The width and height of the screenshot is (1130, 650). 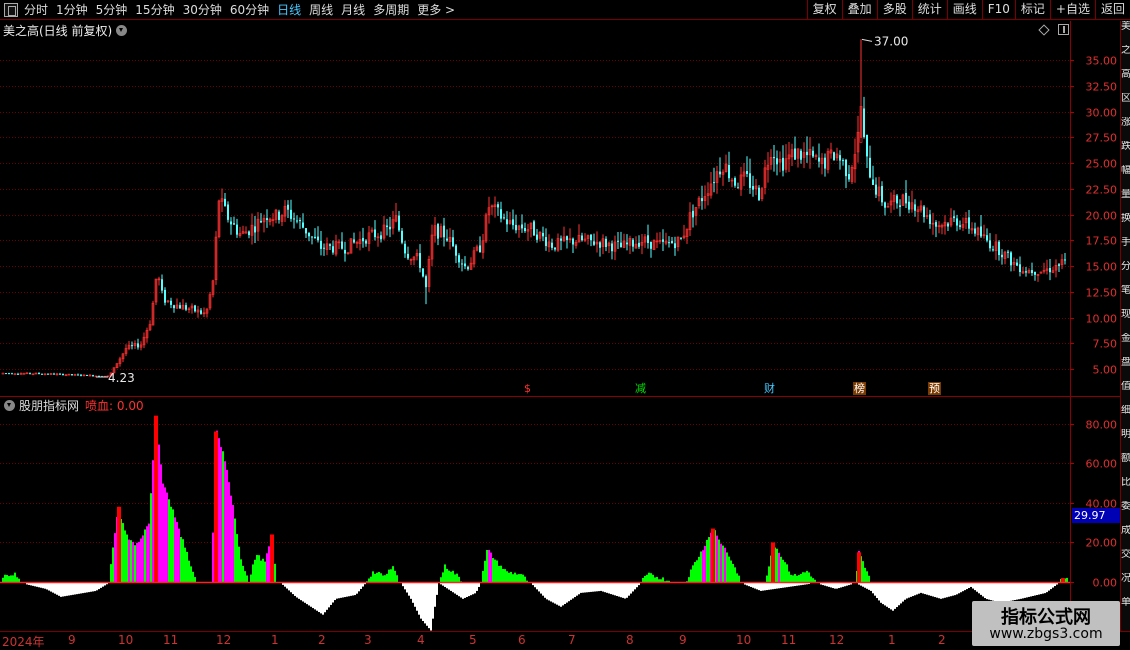 What do you see at coordinates (1125, 177) in the screenshot?
I see `right-bar-glyph: 幅` at bounding box center [1125, 177].